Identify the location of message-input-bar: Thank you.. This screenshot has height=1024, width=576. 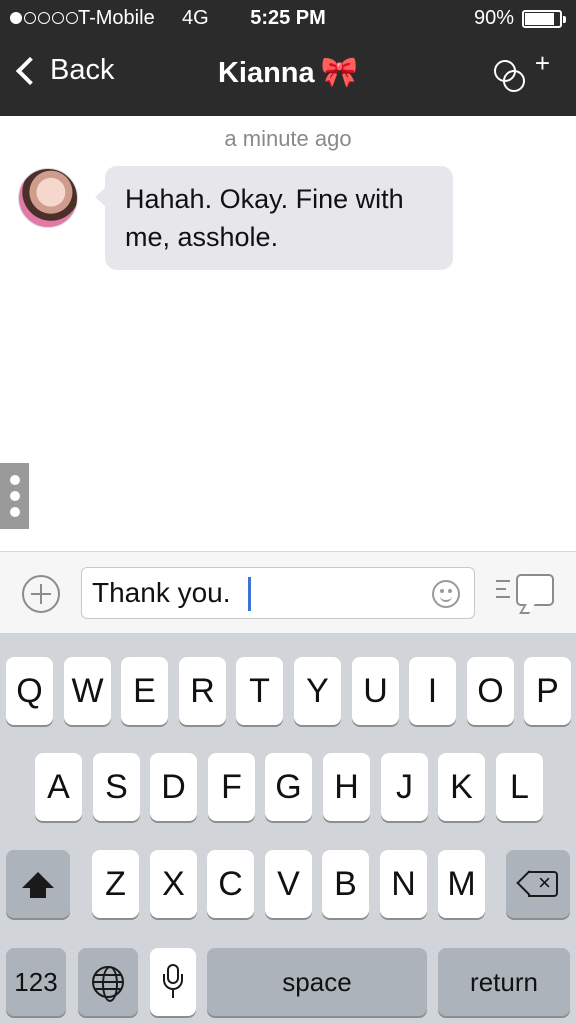
(288, 592).